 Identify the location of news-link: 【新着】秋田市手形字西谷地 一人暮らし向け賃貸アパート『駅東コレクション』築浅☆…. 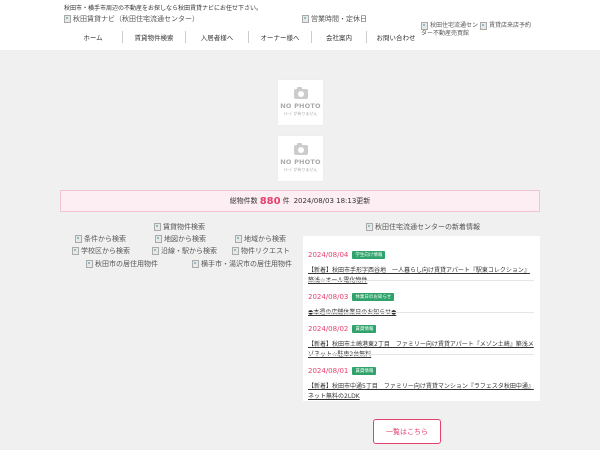
(421, 276).